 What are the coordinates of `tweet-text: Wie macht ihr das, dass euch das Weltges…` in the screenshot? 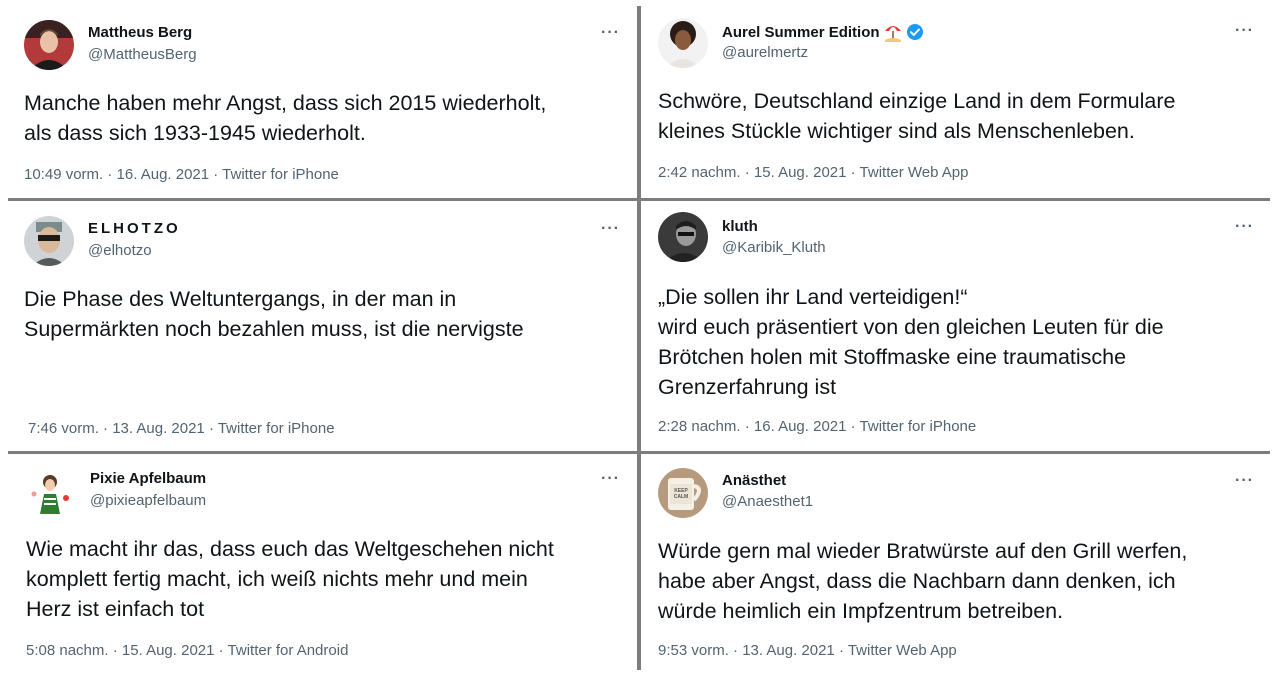 It's located at (290, 579).